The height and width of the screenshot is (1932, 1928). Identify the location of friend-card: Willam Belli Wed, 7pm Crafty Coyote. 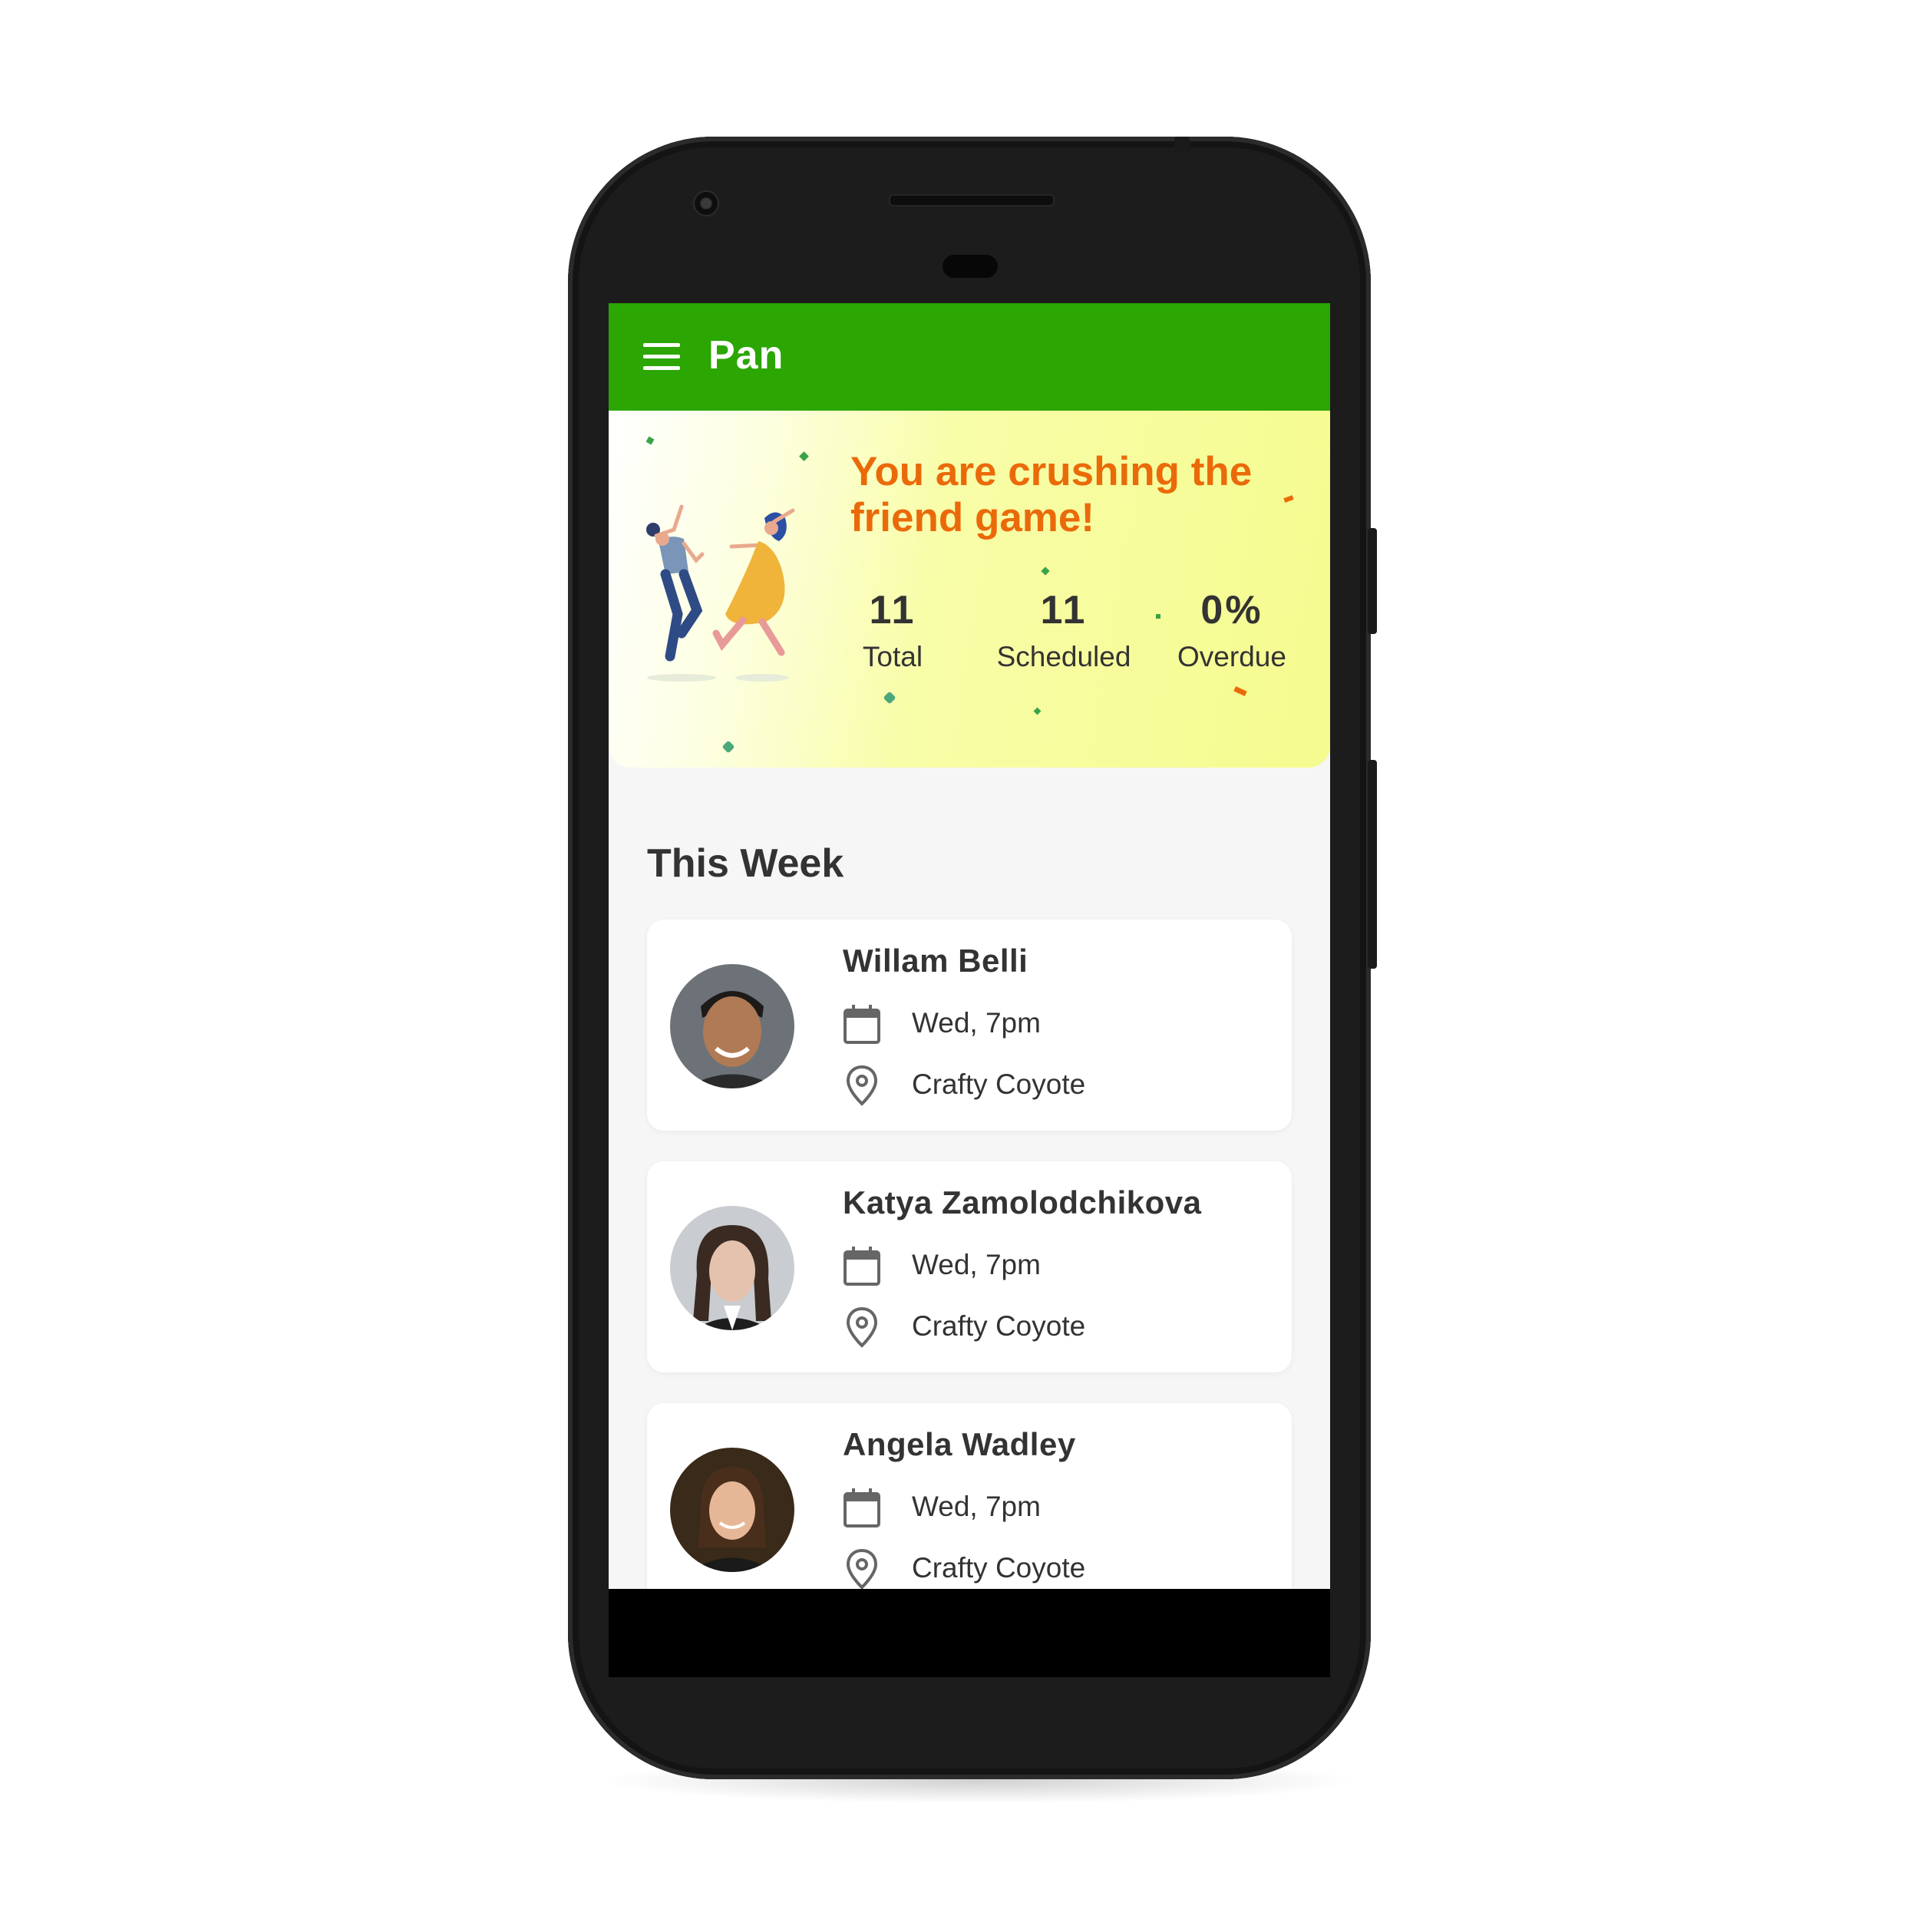
(970, 1025).